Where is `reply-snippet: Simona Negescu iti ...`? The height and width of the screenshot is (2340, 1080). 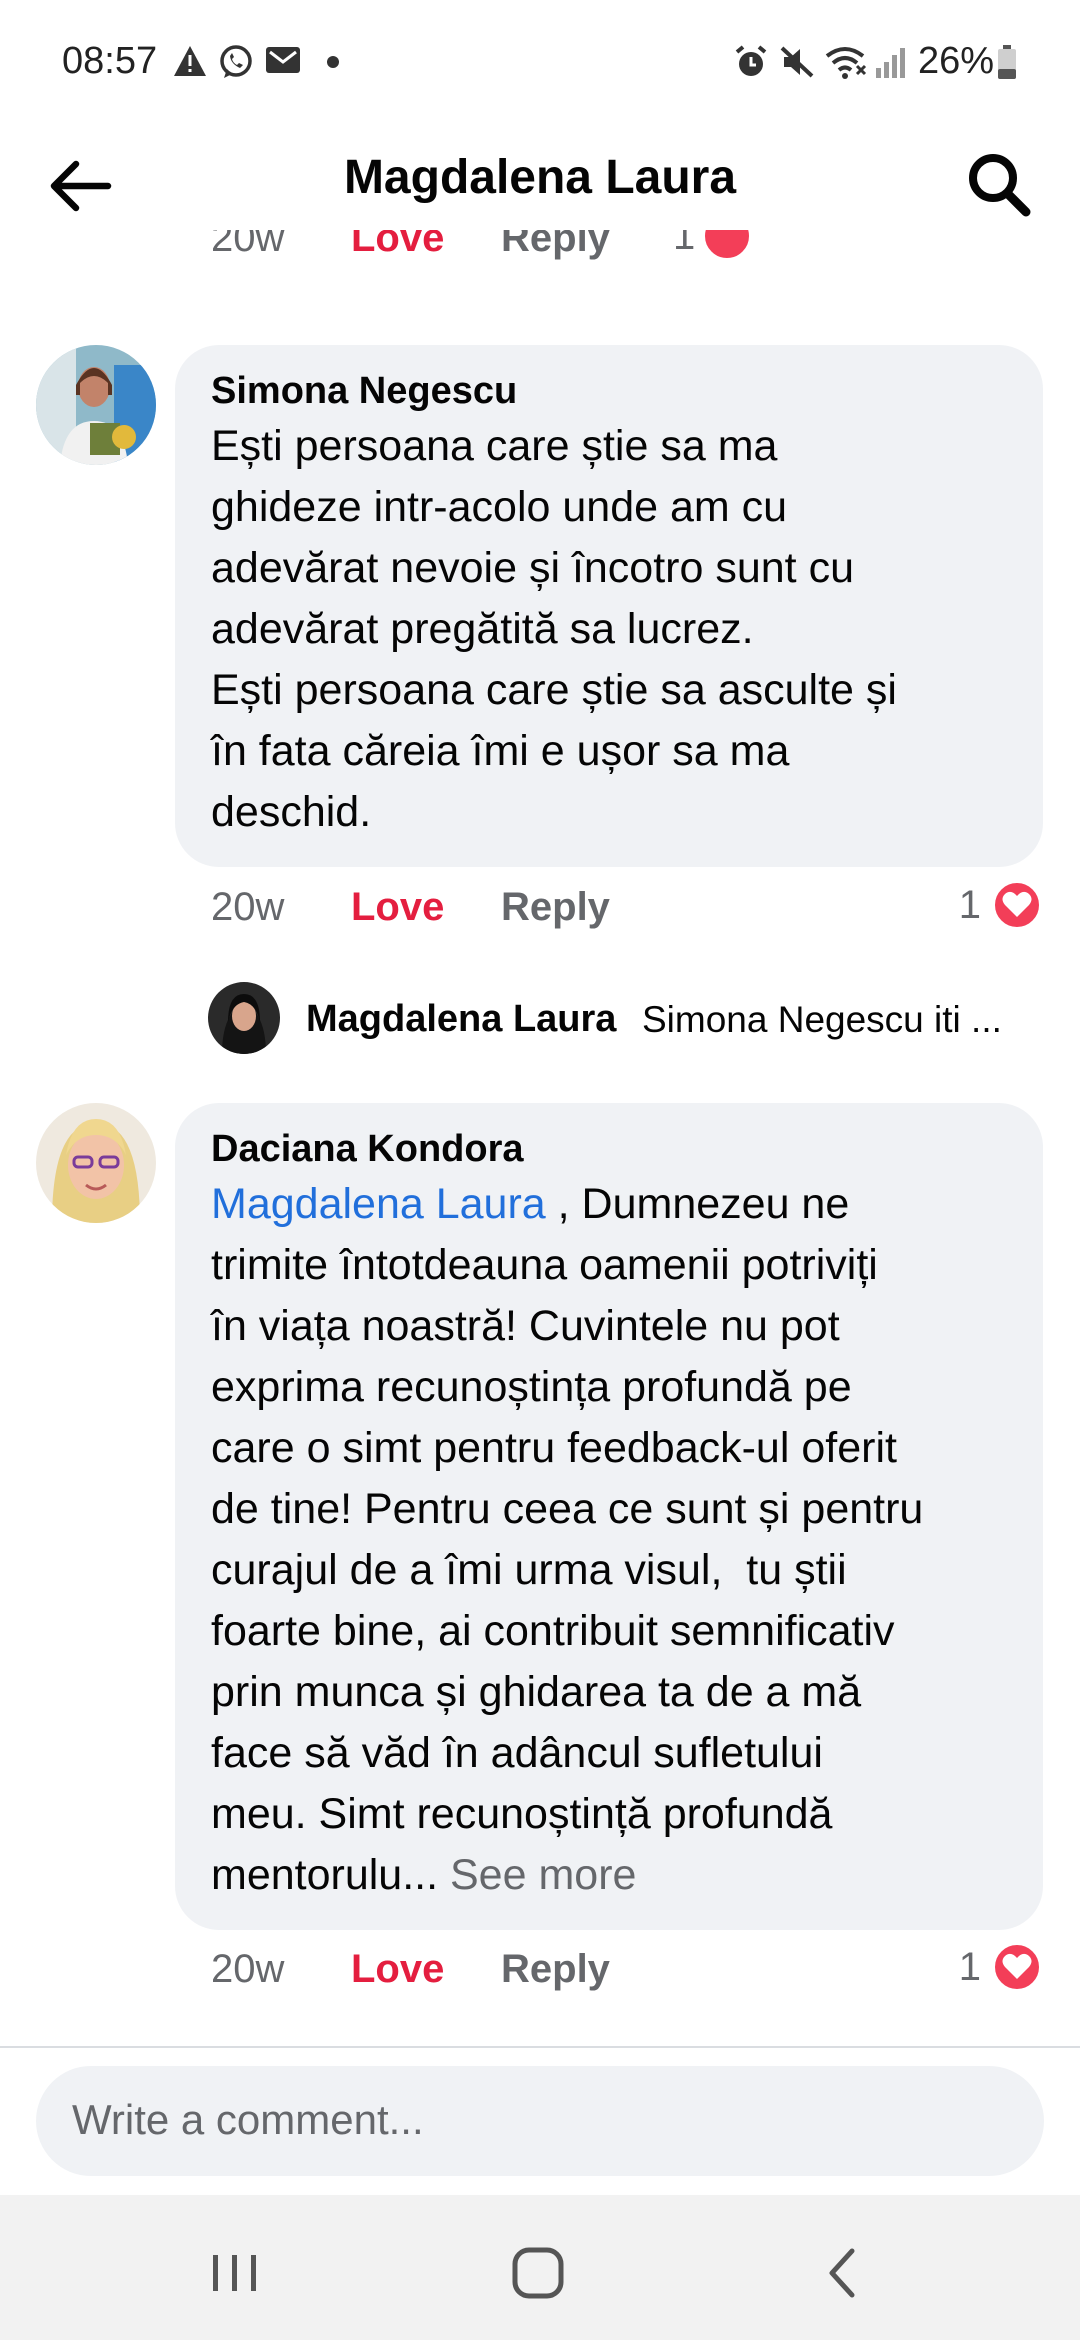 reply-snippet: Simona Negescu iti ... is located at coordinates (822, 1019).